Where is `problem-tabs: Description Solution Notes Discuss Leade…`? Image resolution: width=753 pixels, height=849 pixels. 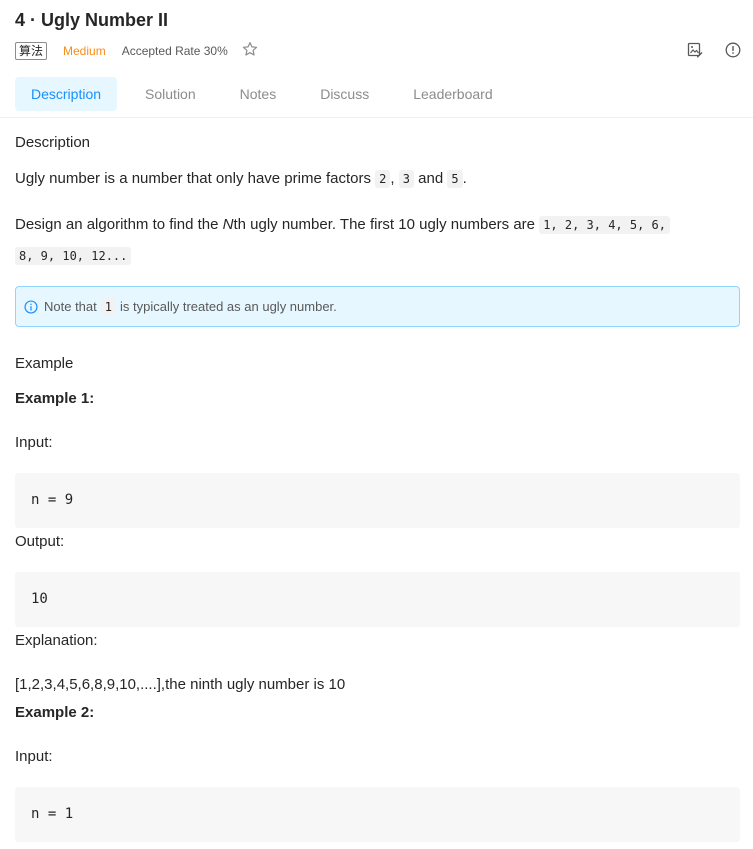
problem-tabs: Description Solution Notes Discuss Leade… is located at coordinates (268, 94).